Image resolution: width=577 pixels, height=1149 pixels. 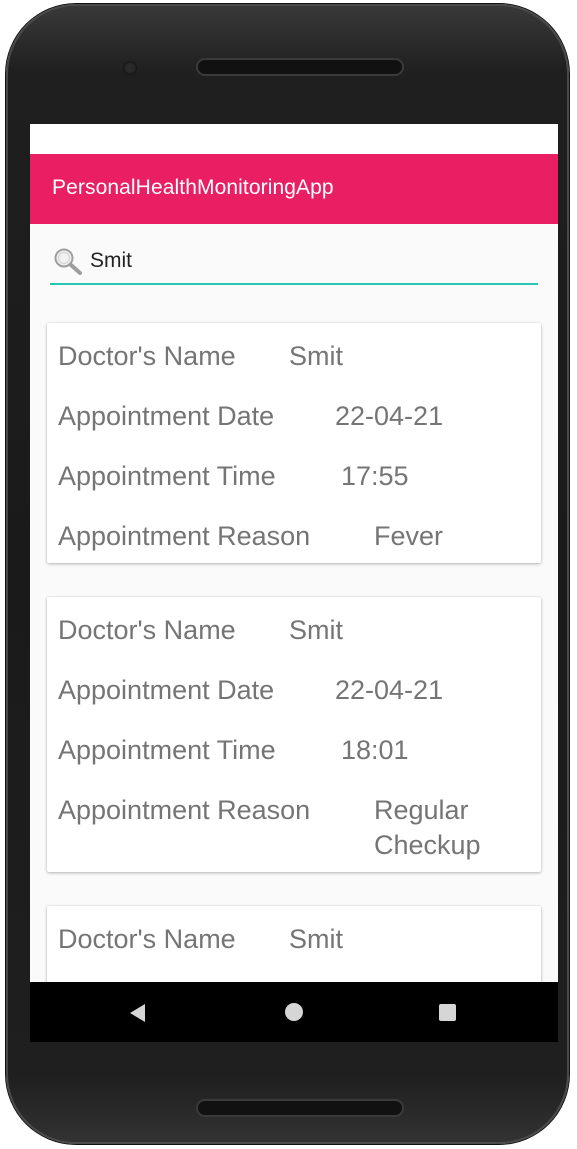 I want to click on appointment-reason-row: Appointment Reason Regular Checkup, so click(x=269, y=827).